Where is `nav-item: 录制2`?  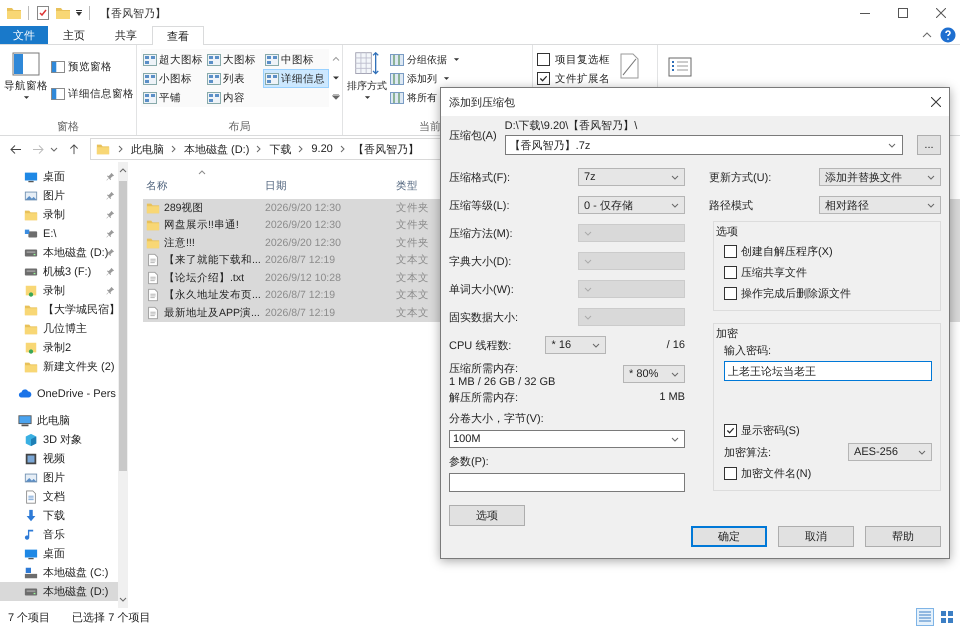 nav-item: 录制2 is located at coordinates (59, 347).